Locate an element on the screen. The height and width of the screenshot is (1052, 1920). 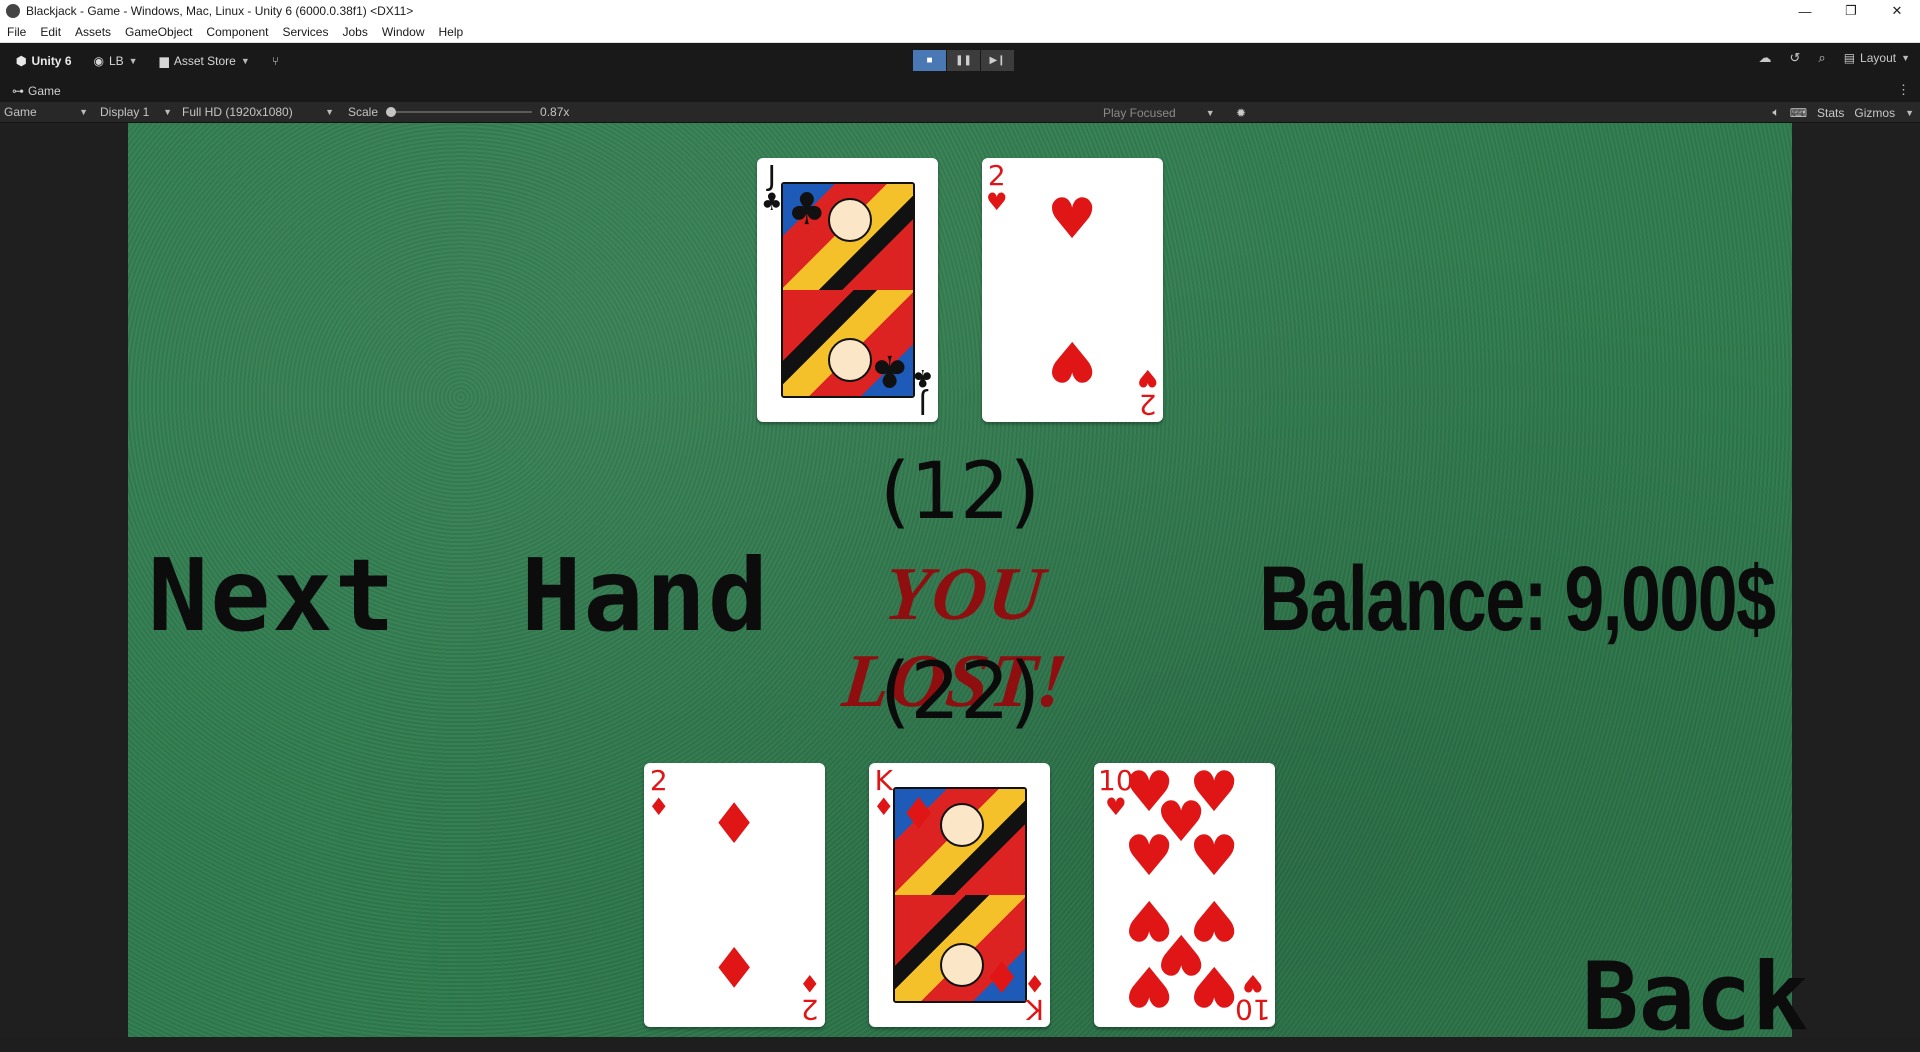
scale-control: Scale 0.87x is located at coordinates (458, 112).